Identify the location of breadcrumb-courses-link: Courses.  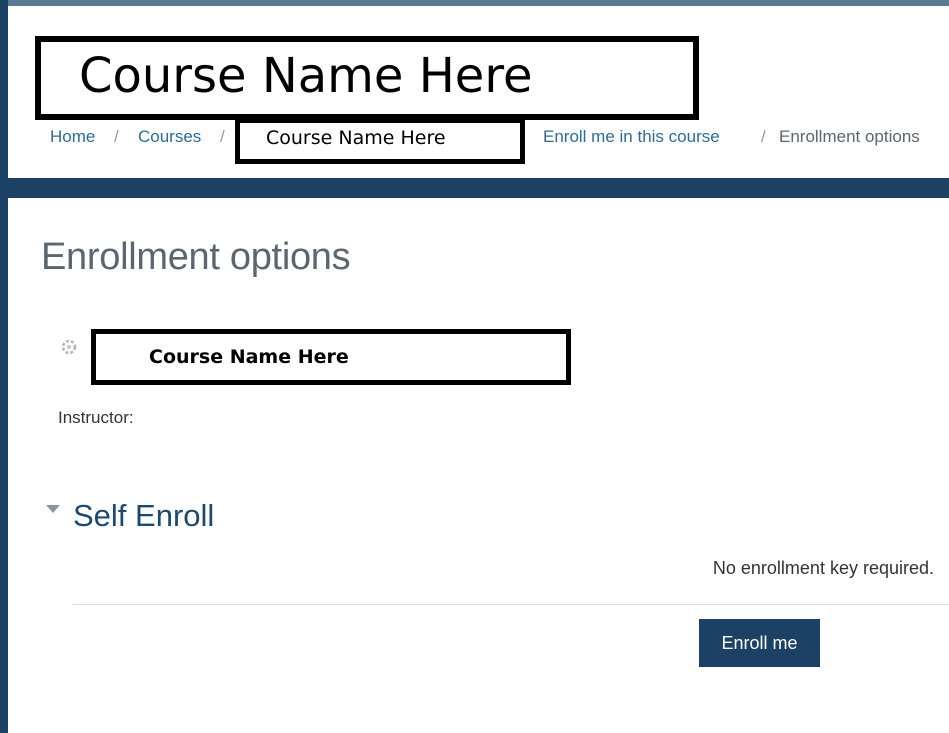
(169, 137).